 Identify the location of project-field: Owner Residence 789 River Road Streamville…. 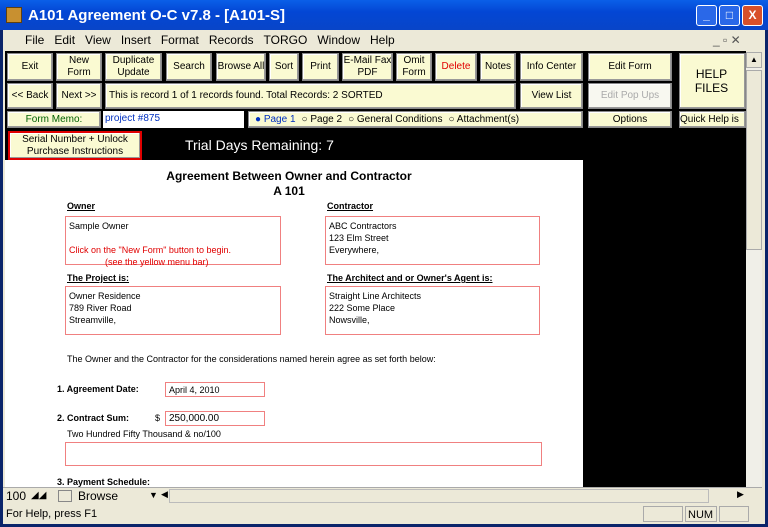
(173, 310).